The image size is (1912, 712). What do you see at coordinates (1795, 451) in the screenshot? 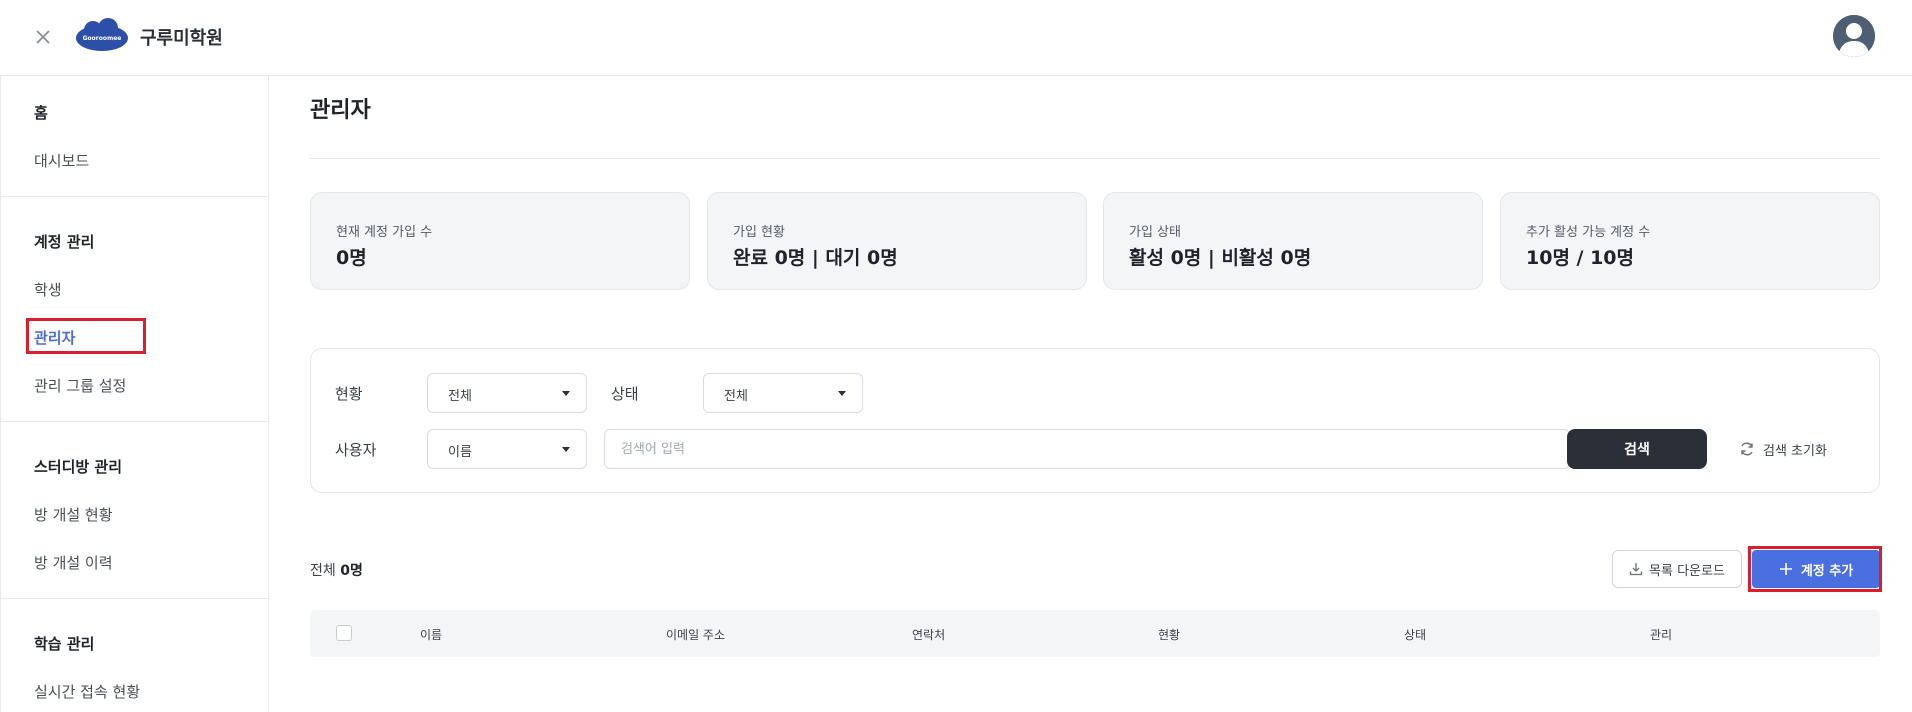
I see `search-reset-label: 검색 초기화` at bounding box center [1795, 451].